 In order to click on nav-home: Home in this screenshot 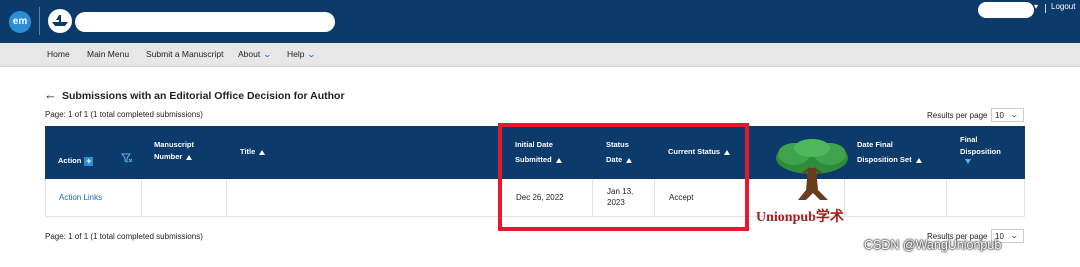, I will do `click(58, 54)`.